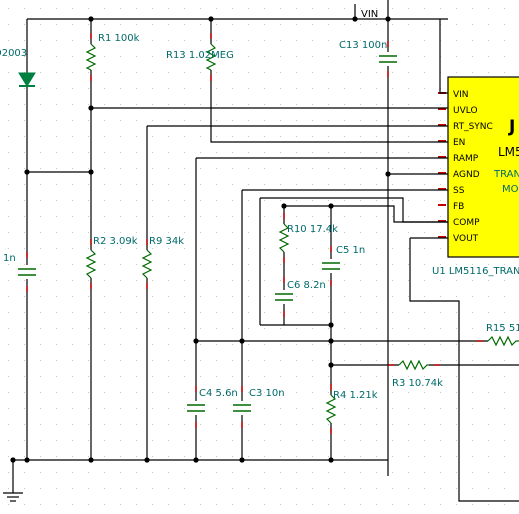 The height and width of the screenshot is (514, 519). What do you see at coordinates (466, 175) in the screenshot?
I see `ic-pin-agnd: AGND` at bounding box center [466, 175].